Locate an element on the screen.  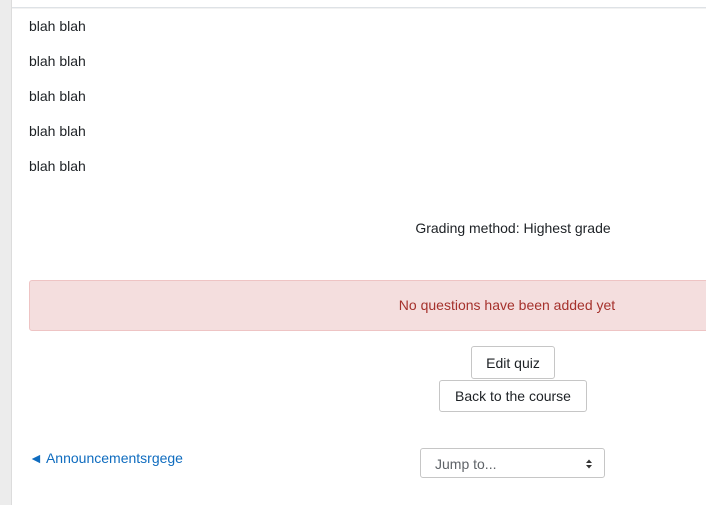
content-line-3: blah blah is located at coordinates (57, 96).